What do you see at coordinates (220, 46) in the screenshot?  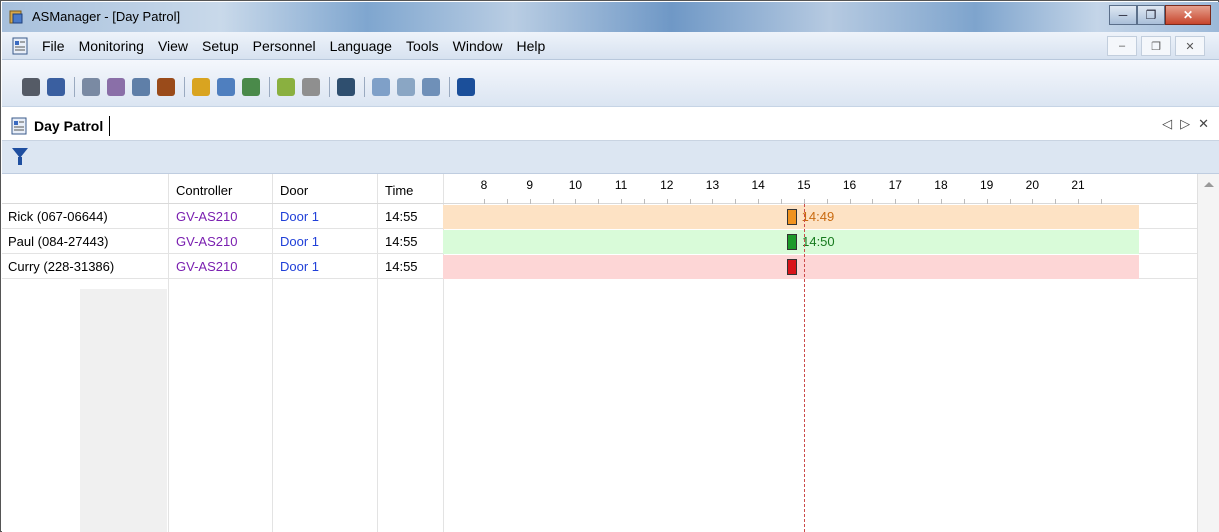 I see `menu-setup: Setup` at bounding box center [220, 46].